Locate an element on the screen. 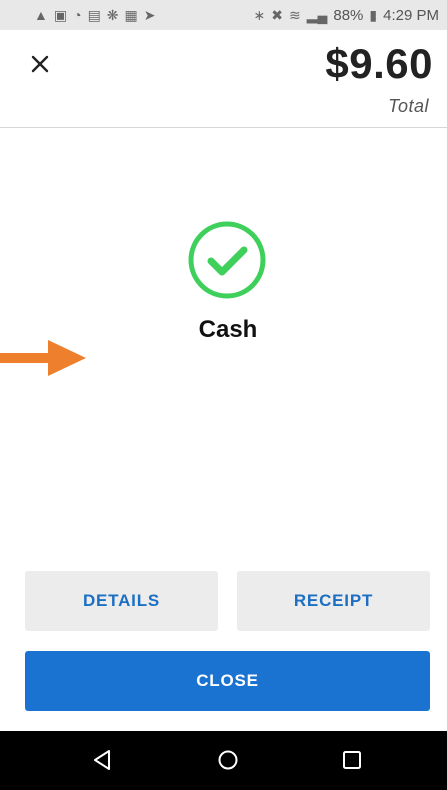 The height and width of the screenshot is (790, 447). gallery-icon: ▤ is located at coordinates (94, 15).